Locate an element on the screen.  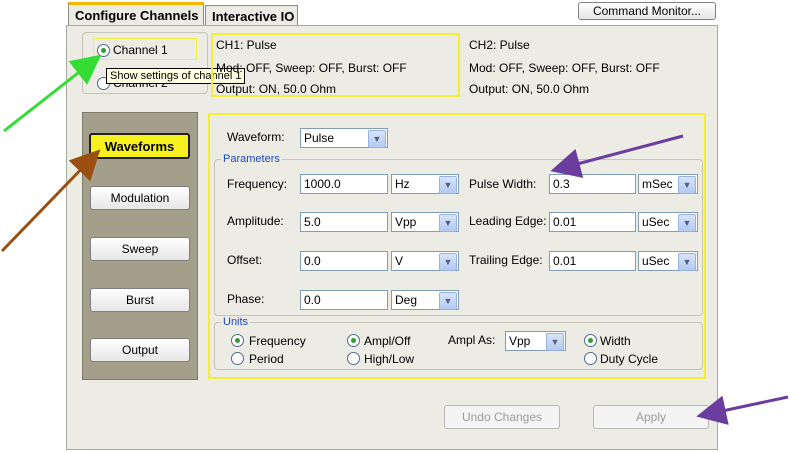
green-arrow is located at coordinates (52, 93).